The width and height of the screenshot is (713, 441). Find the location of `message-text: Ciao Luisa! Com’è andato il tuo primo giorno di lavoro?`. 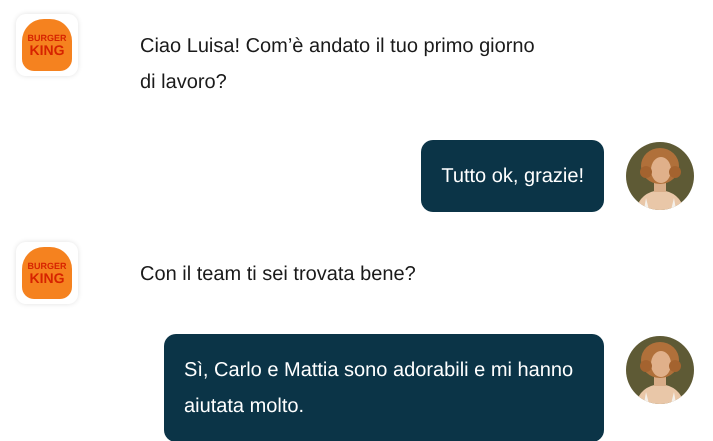

message-text: Ciao Luisa! Com’è andato il tuo primo giorno di lavoro? is located at coordinates (338, 64).